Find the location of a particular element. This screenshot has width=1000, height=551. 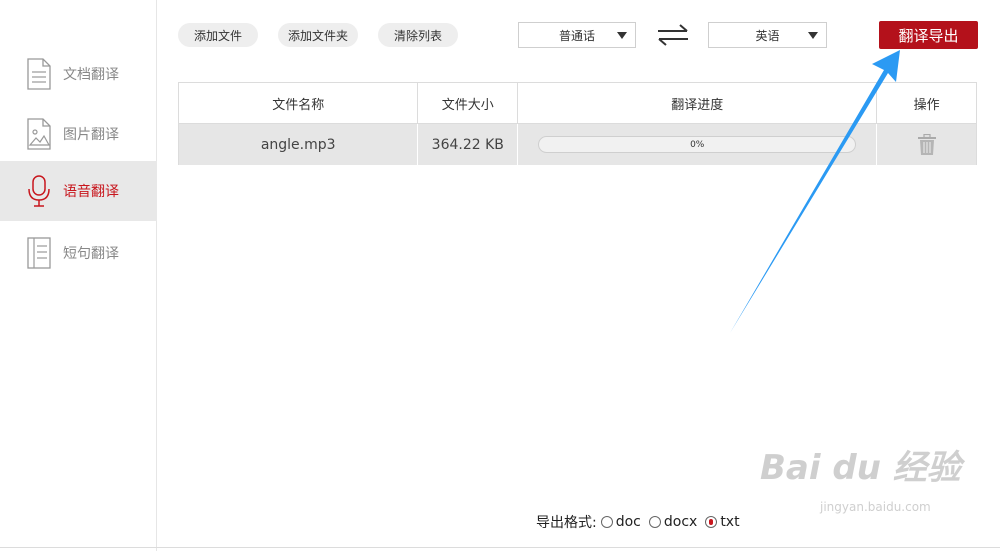

column-header-file-size: 文件大小 is located at coordinates (468, 103).